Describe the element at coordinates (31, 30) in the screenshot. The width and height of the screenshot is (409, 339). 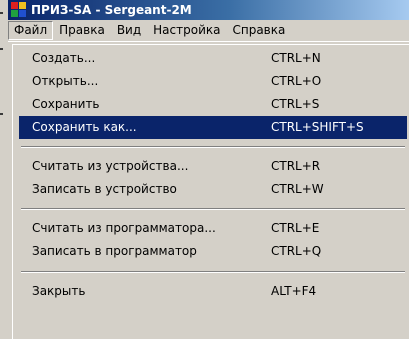
I see `menu-file: Файл` at that location.